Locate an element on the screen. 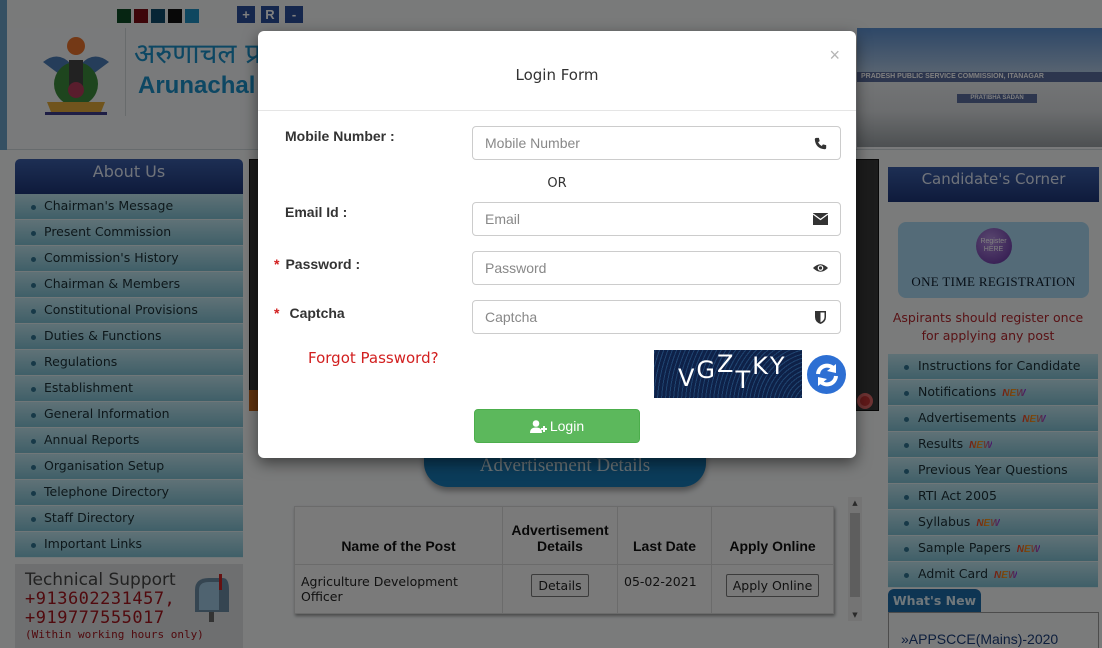  captcha-label: Captcha is located at coordinates (317, 313).